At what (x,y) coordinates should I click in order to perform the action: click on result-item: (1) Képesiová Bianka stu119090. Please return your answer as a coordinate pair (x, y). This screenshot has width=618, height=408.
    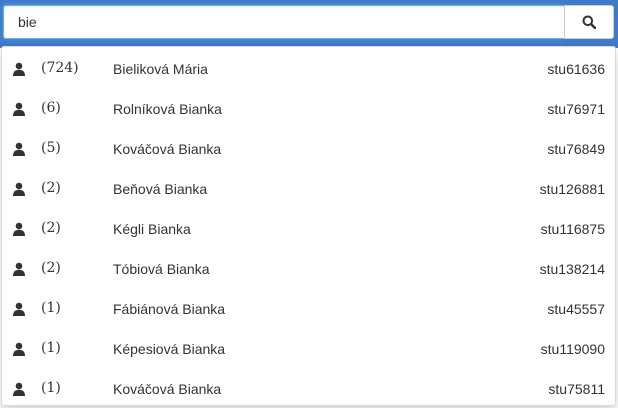
    Looking at the image, I should click on (308, 349).